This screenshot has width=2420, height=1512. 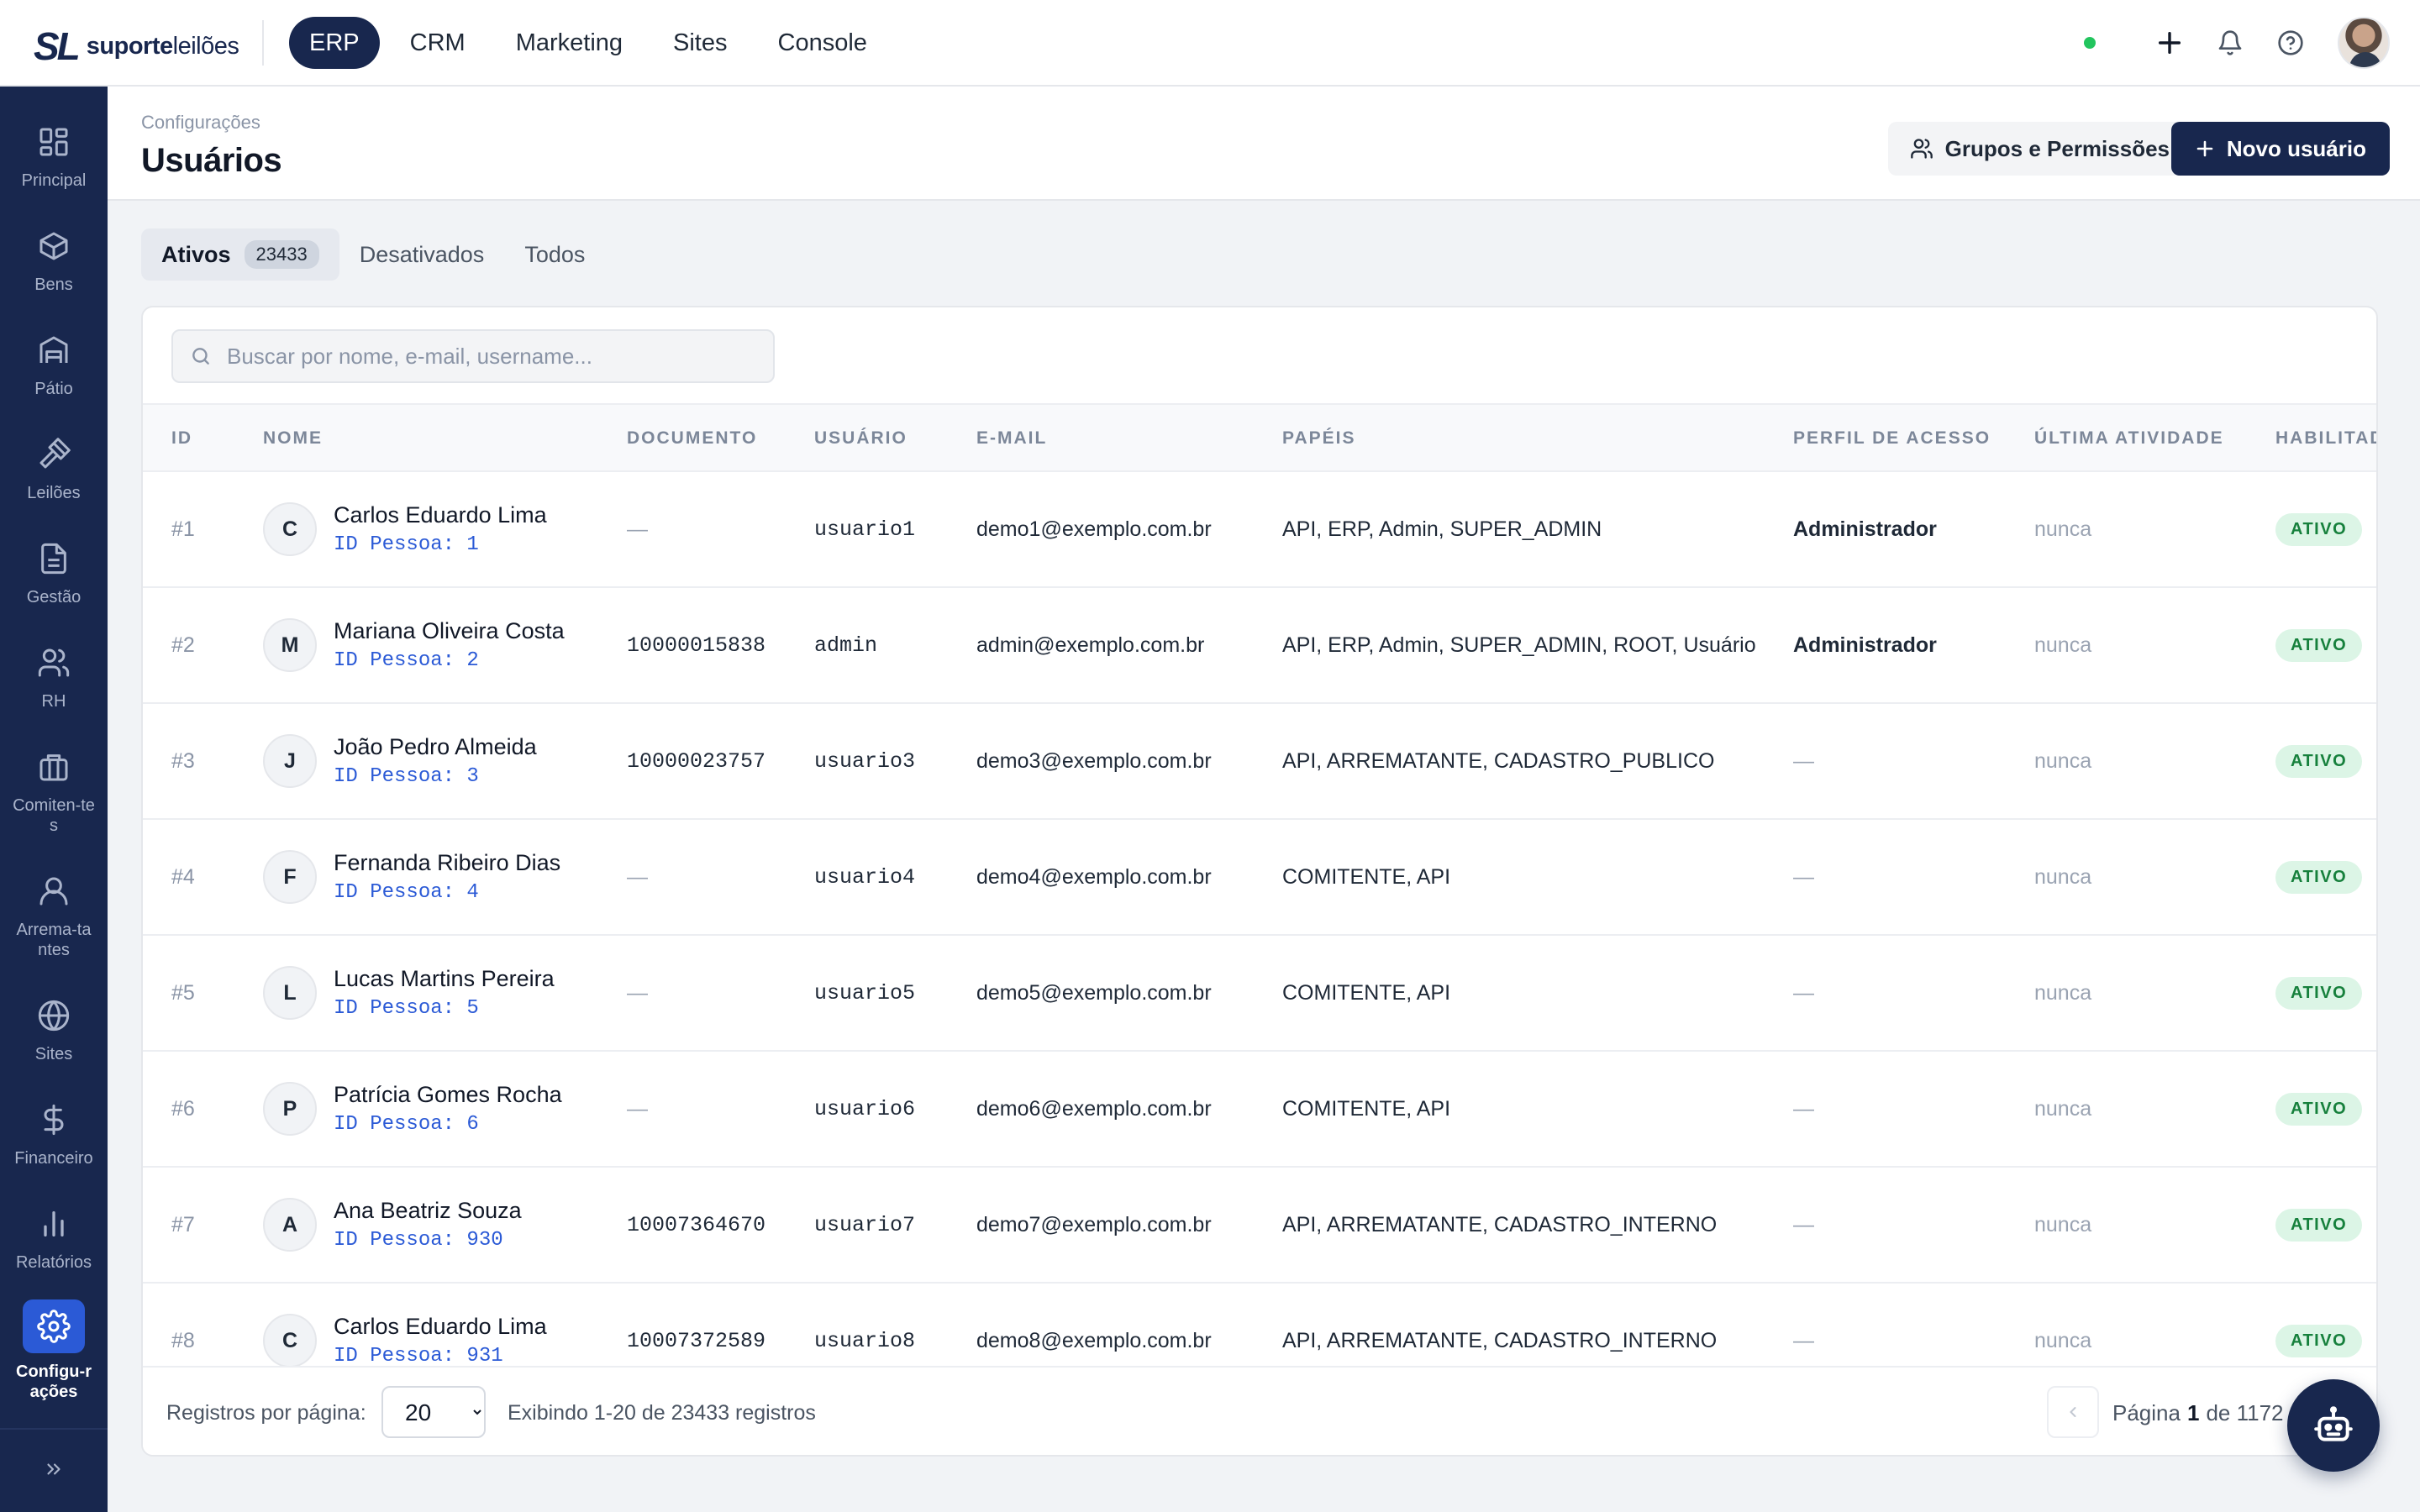 What do you see at coordinates (445, 1008) in the screenshot?
I see `person-id-link: ID Pessoa: 5` at bounding box center [445, 1008].